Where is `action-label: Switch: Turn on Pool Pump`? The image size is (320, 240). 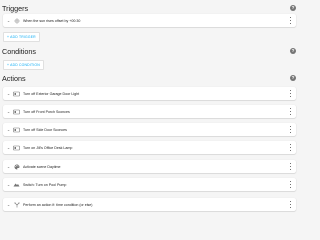
action-label: Switch: Turn on Pool Pump is located at coordinates (45, 184).